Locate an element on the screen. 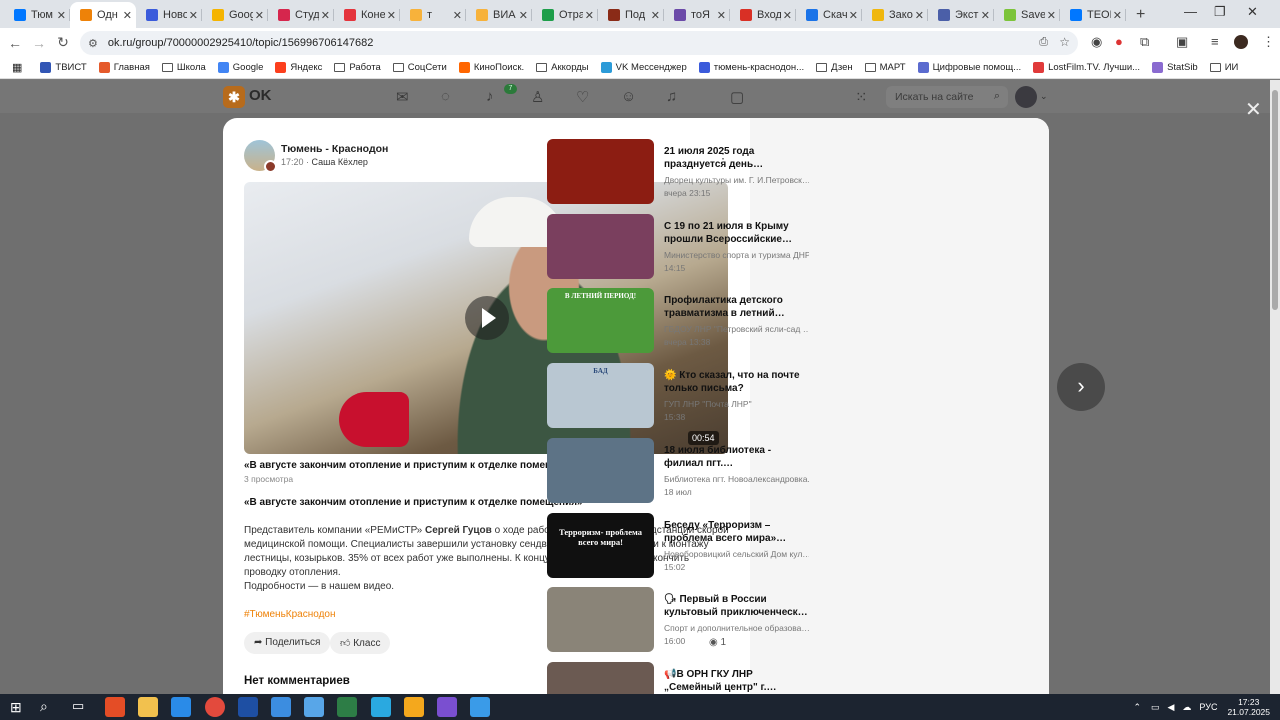 The image size is (1280, 720). notifications-icon: ♪ is located at coordinates (490, 96).